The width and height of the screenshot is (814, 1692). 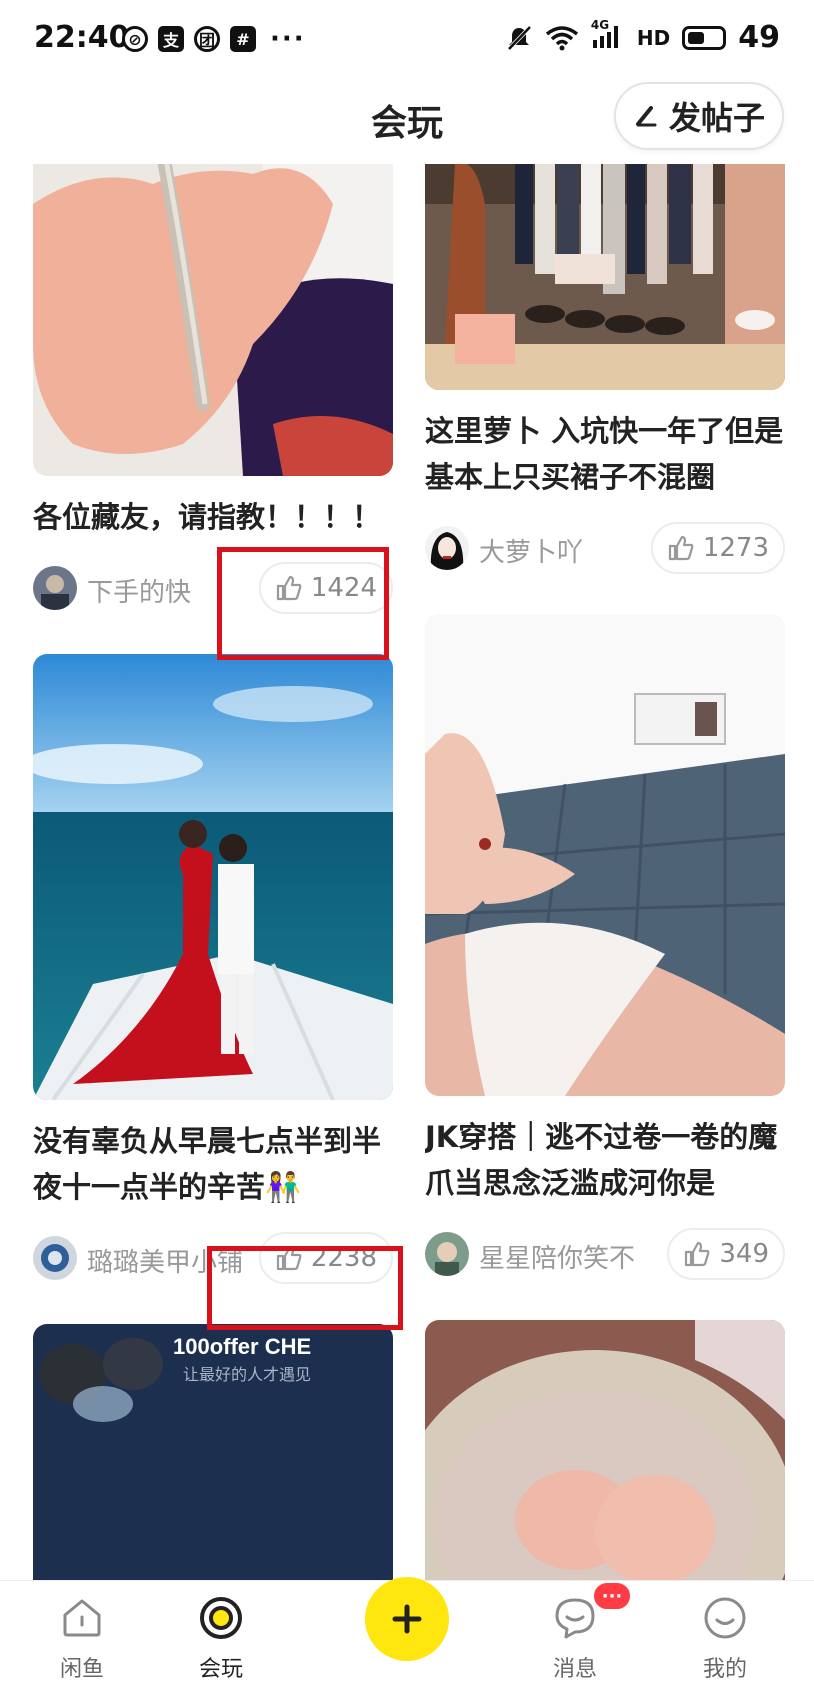 What do you see at coordinates (171, 39) in the screenshot?
I see `pay-icon: 支` at bounding box center [171, 39].